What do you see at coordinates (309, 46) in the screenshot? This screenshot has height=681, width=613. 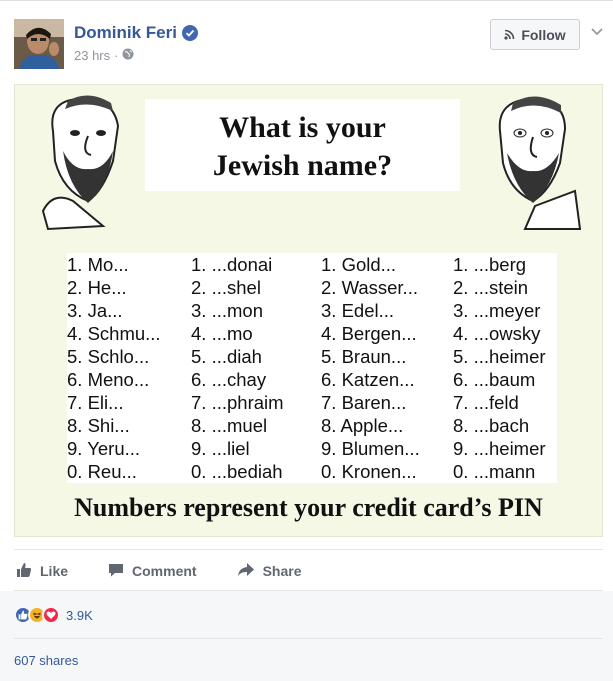 I see `post-header: Dominik Feri 23 hrs · Follow` at bounding box center [309, 46].